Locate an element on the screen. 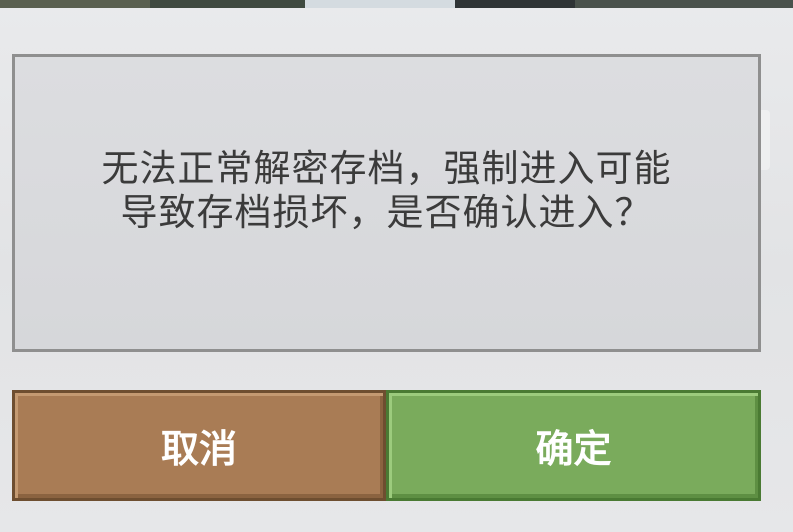  confirm-button-label: 确定 is located at coordinates (573, 449).